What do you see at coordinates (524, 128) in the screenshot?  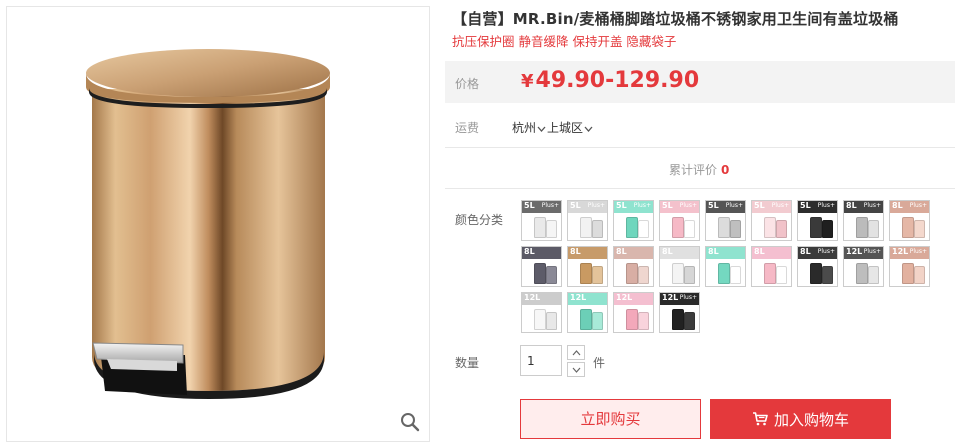 I see `shipping-city: 杭州` at bounding box center [524, 128].